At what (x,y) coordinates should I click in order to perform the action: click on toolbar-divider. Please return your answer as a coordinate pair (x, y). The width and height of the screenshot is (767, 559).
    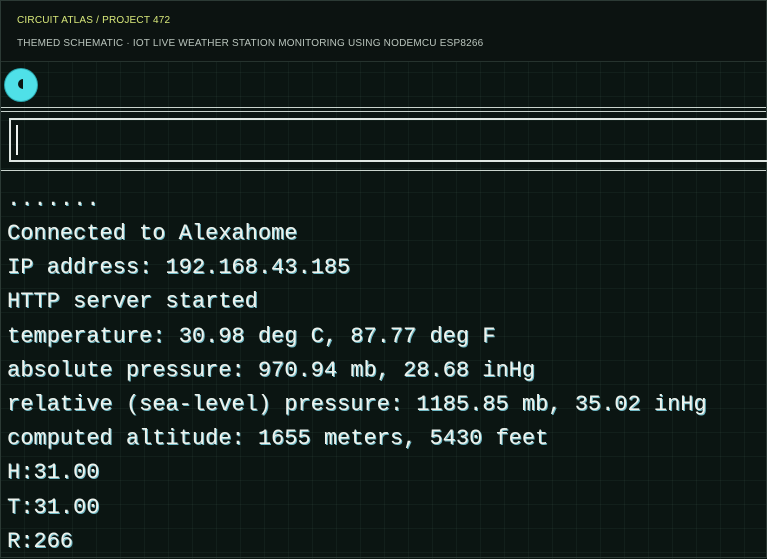
    Looking at the image, I should click on (383, 107).